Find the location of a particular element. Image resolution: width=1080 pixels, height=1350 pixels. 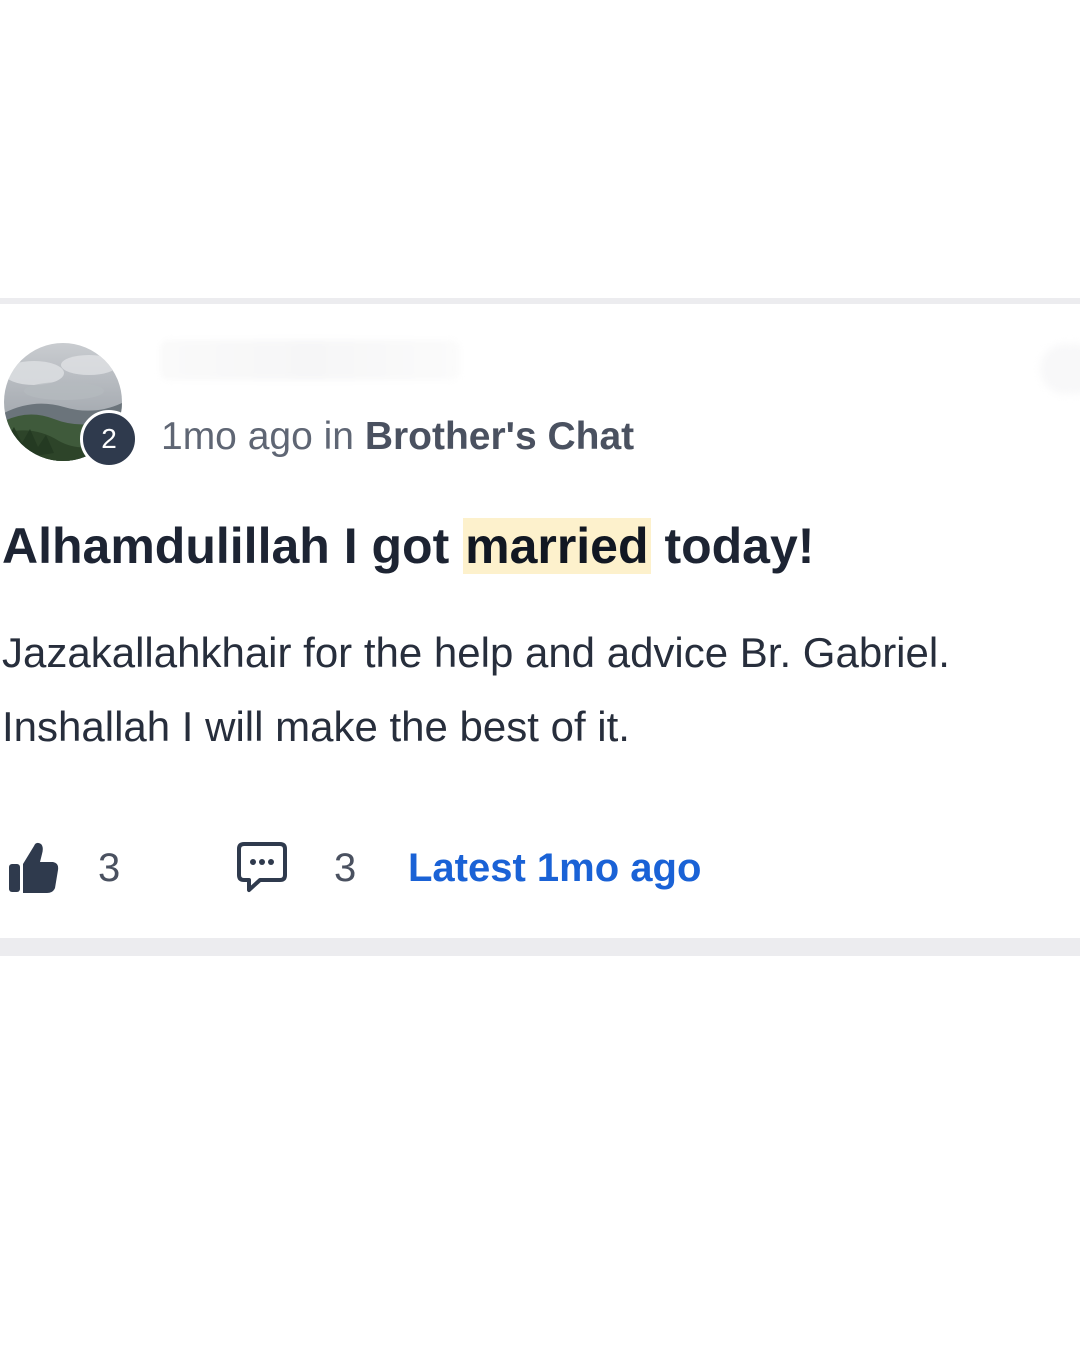

post-time: 1mo ago is located at coordinates (237, 436).